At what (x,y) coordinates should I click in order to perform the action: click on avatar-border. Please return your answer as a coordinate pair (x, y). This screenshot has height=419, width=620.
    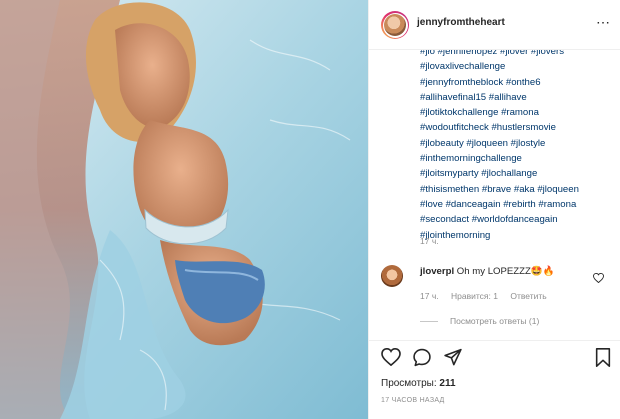
    Looking at the image, I should click on (395, 25).